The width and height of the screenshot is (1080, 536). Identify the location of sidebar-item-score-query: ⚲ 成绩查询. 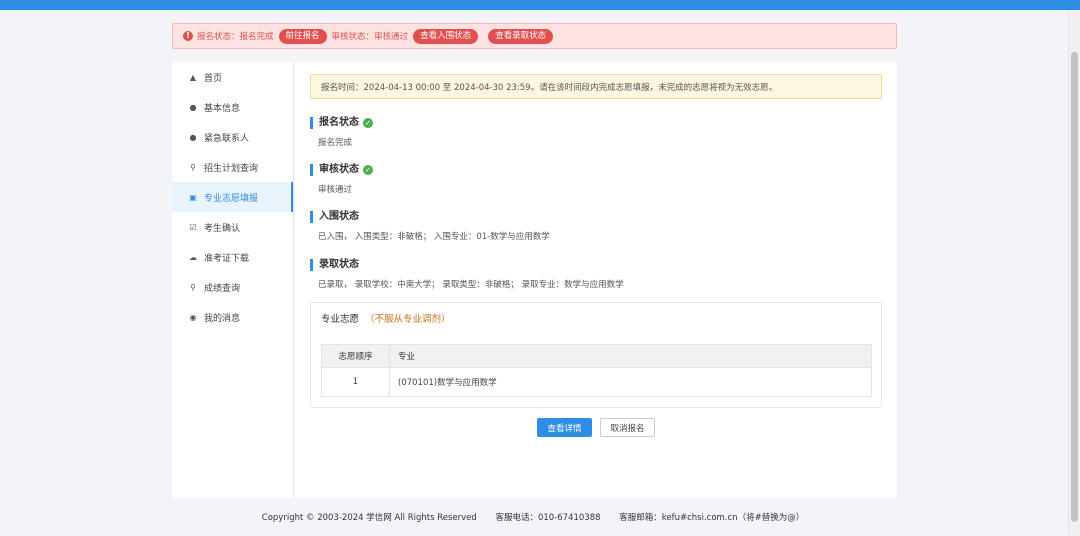
(232, 287).